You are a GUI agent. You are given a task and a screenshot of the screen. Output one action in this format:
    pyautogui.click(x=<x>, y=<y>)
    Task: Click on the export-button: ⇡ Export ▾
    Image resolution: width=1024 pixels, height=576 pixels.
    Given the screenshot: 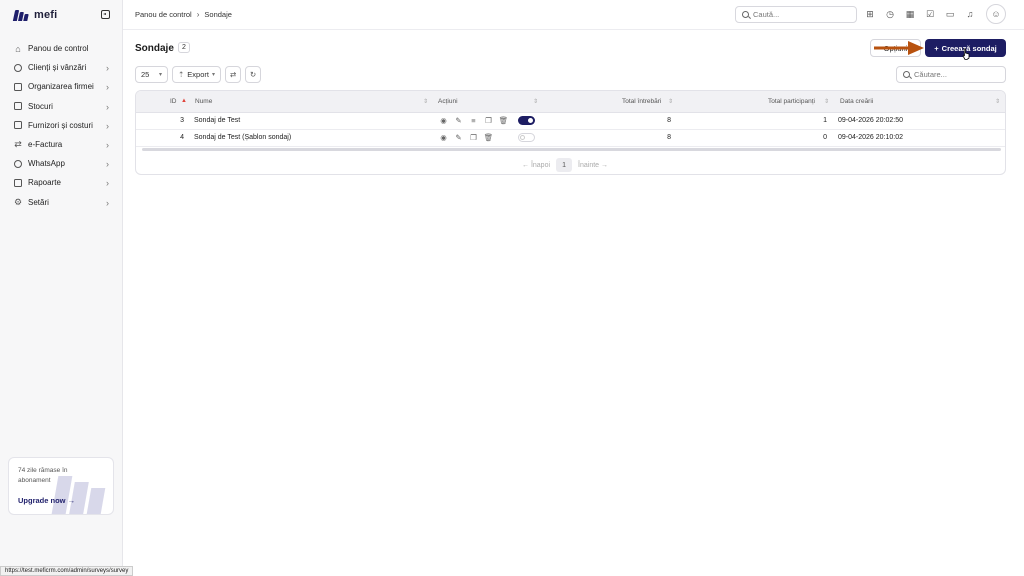 What is the action you would take?
    pyautogui.click(x=196, y=74)
    